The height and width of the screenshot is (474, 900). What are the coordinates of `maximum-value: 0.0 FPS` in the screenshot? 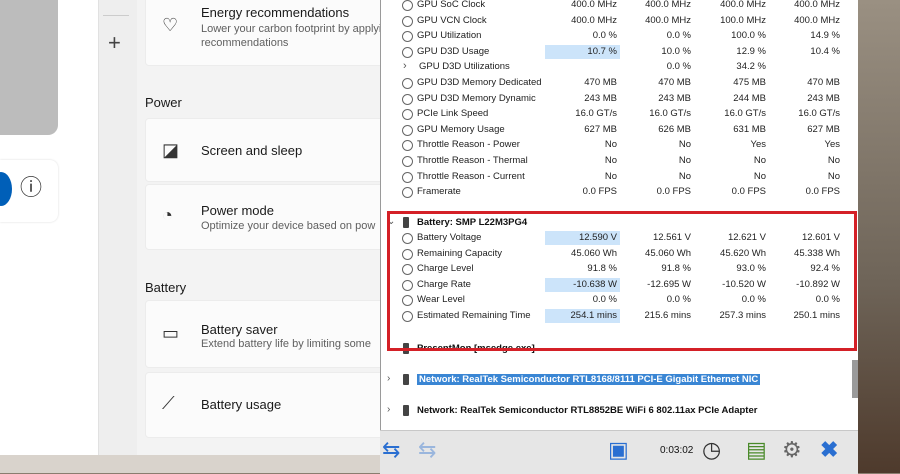 It's located at (748, 192).